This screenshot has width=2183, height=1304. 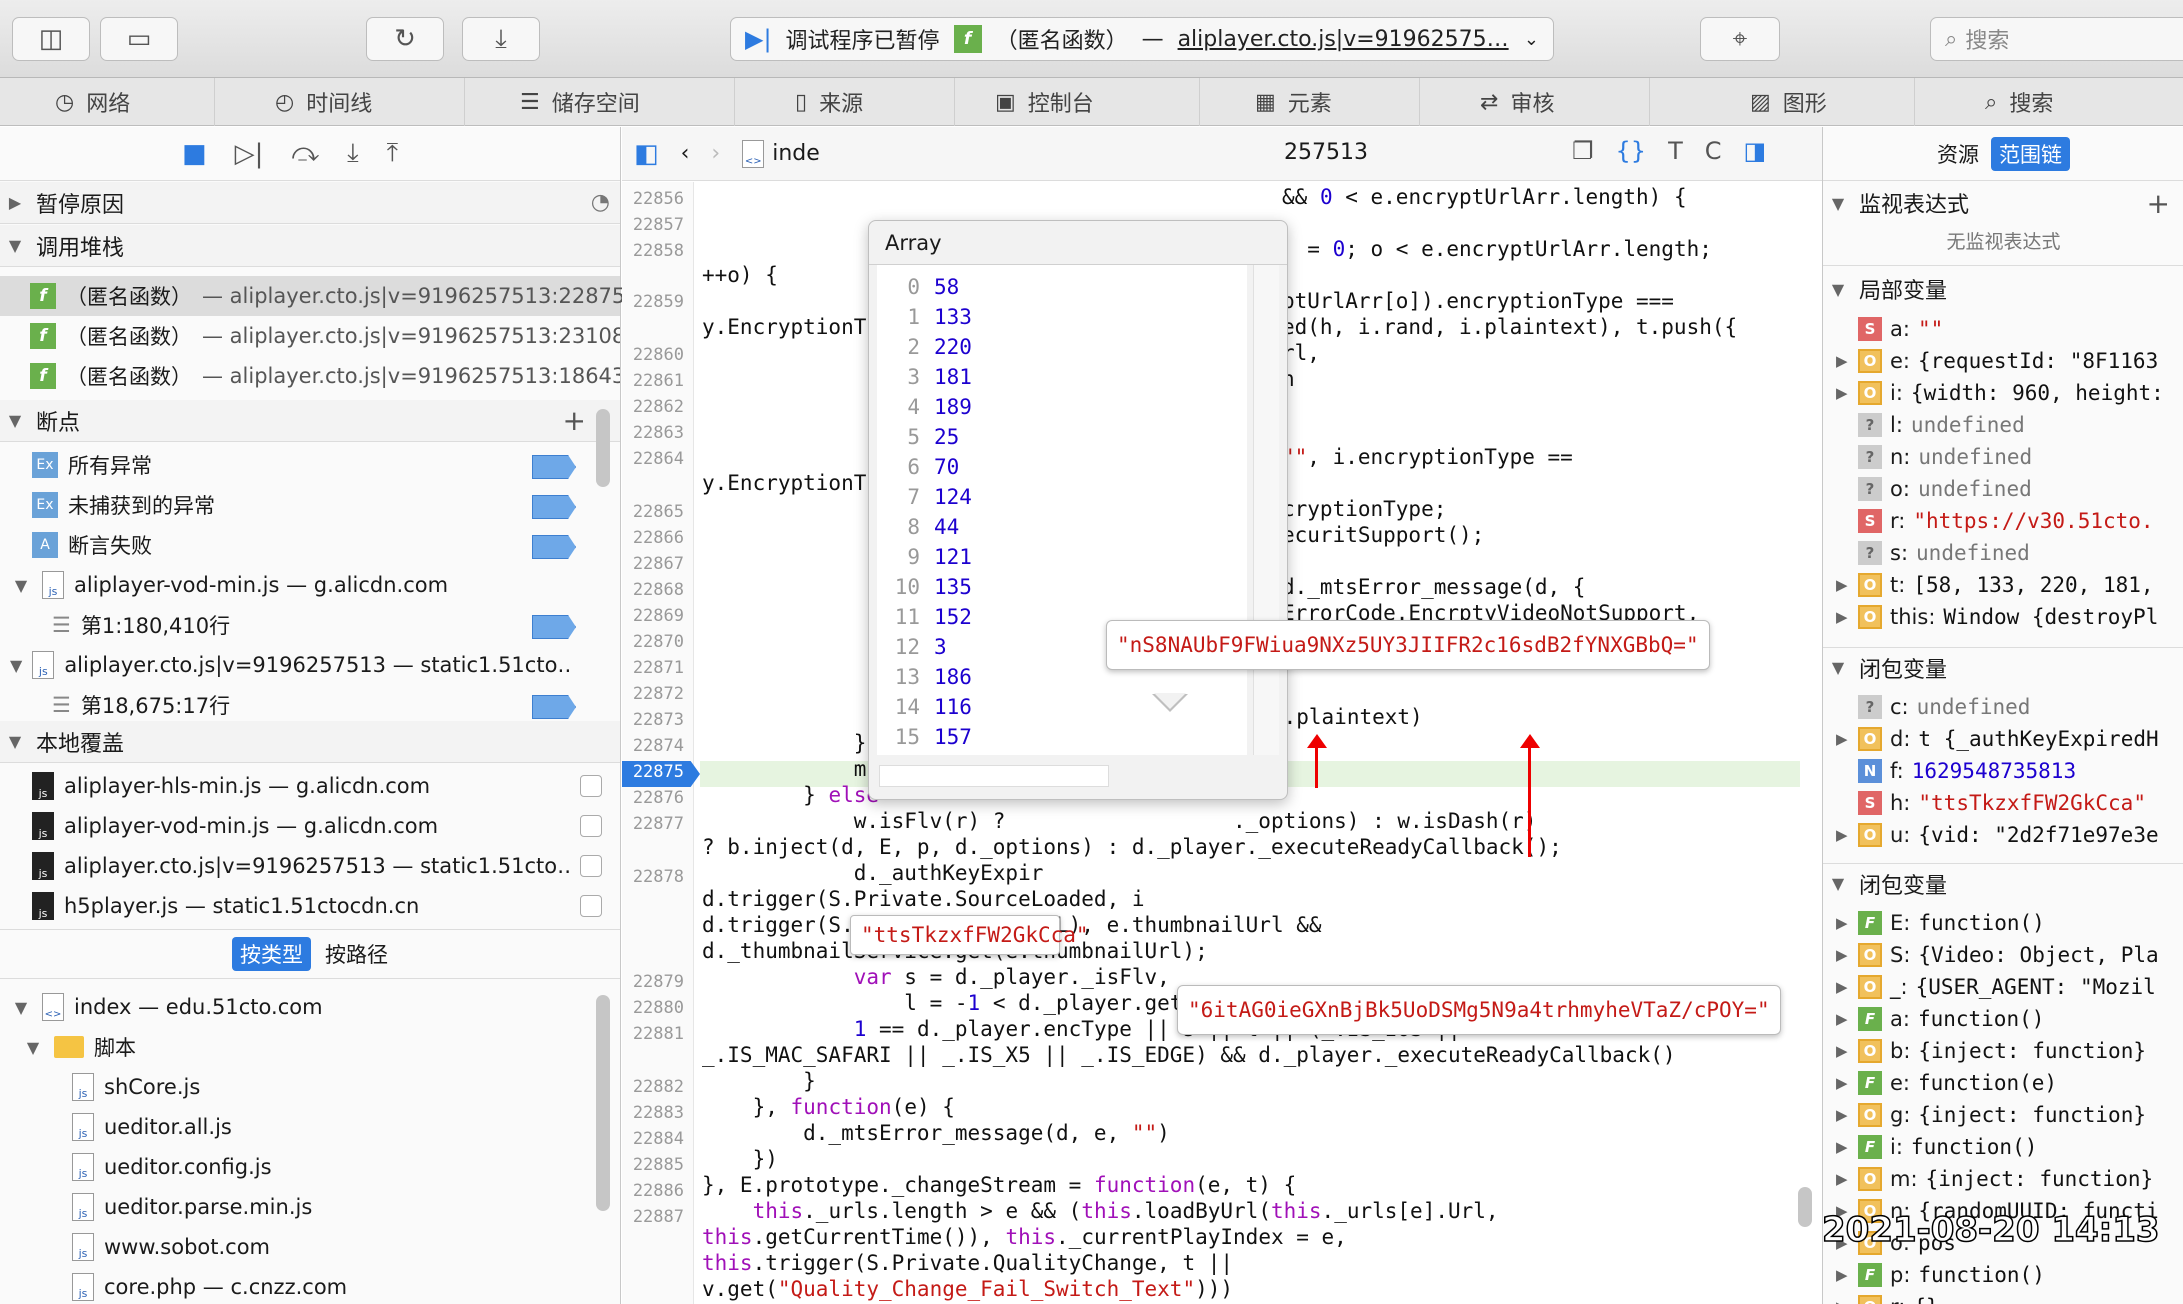 What do you see at coordinates (2003, 289) in the screenshot?
I see `section-locals: ▼ 局部变量` at bounding box center [2003, 289].